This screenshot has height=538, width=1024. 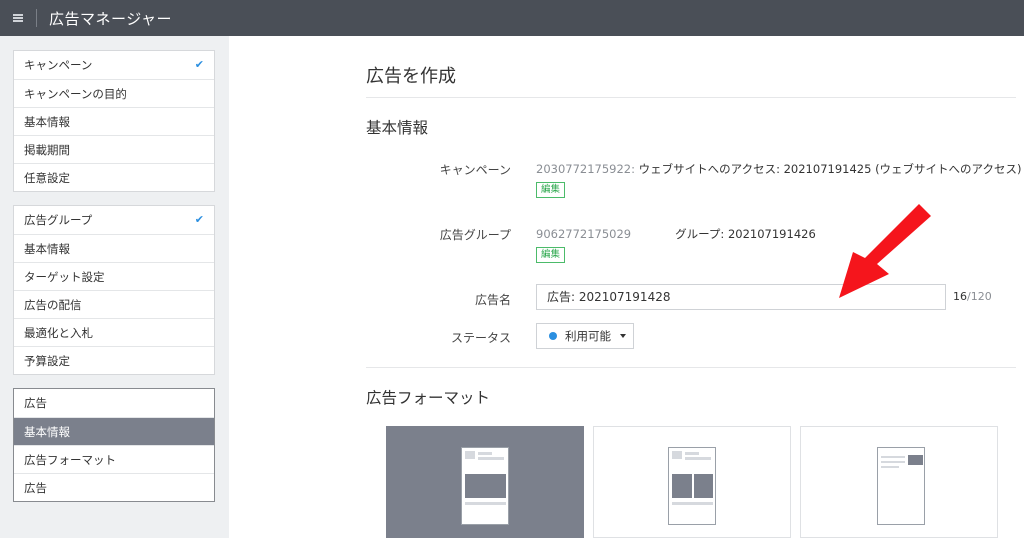 What do you see at coordinates (585, 169) in the screenshot?
I see `campaign-id: 2030772175922:` at bounding box center [585, 169].